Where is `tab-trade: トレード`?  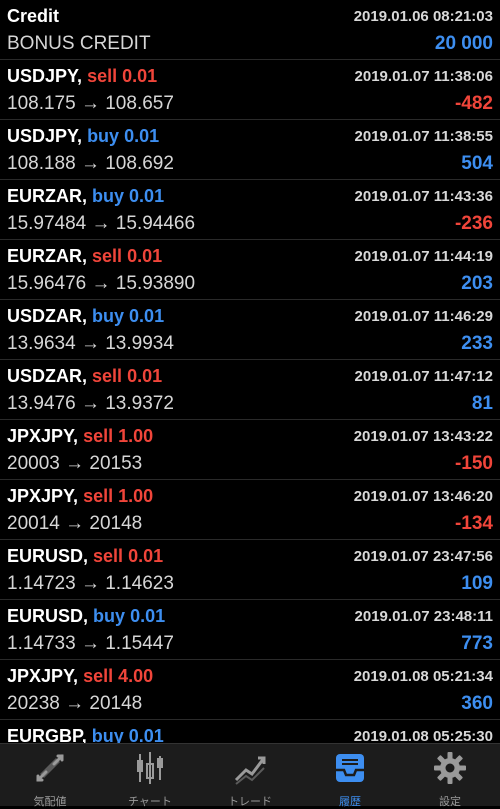 tab-trade: トレード is located at coordinates (250, 776).